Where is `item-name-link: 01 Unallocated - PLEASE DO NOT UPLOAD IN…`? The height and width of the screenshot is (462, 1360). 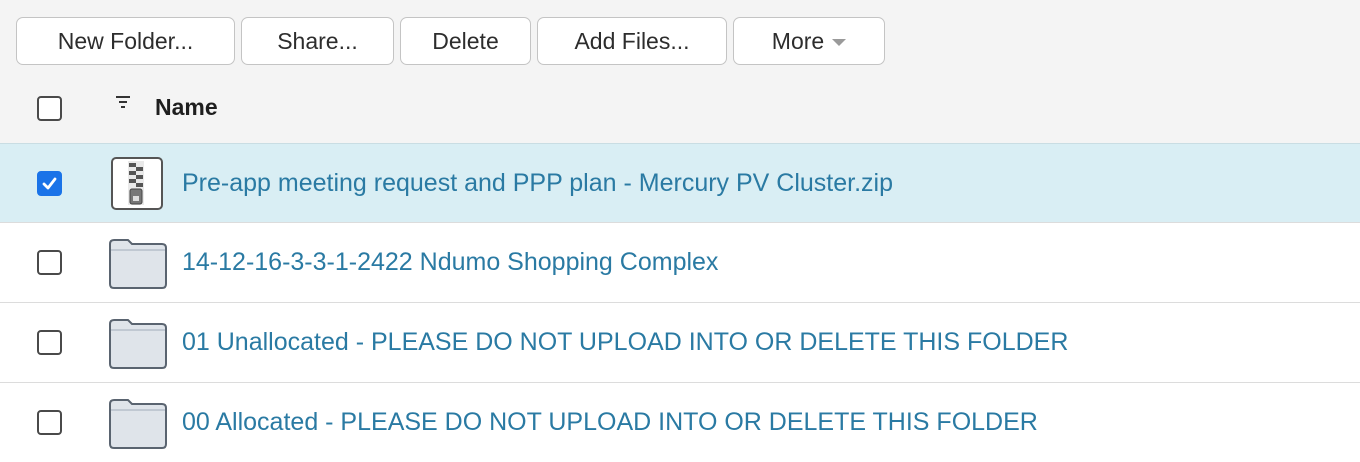 item-name-link: 01 Unallocated - PLEASE DO NOT UPLOAD IN… is located at coordinates (625, 342).